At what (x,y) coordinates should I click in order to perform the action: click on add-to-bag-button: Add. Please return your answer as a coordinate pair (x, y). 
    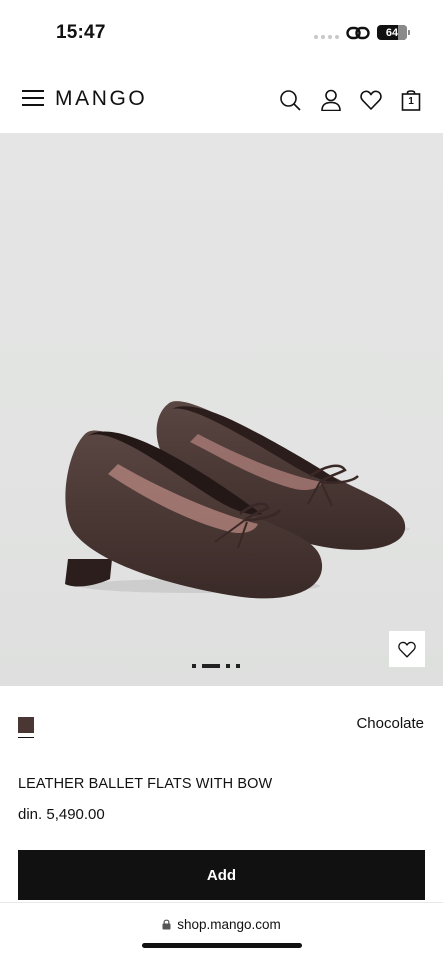
    Looking at the image, I should click on (221, 875).